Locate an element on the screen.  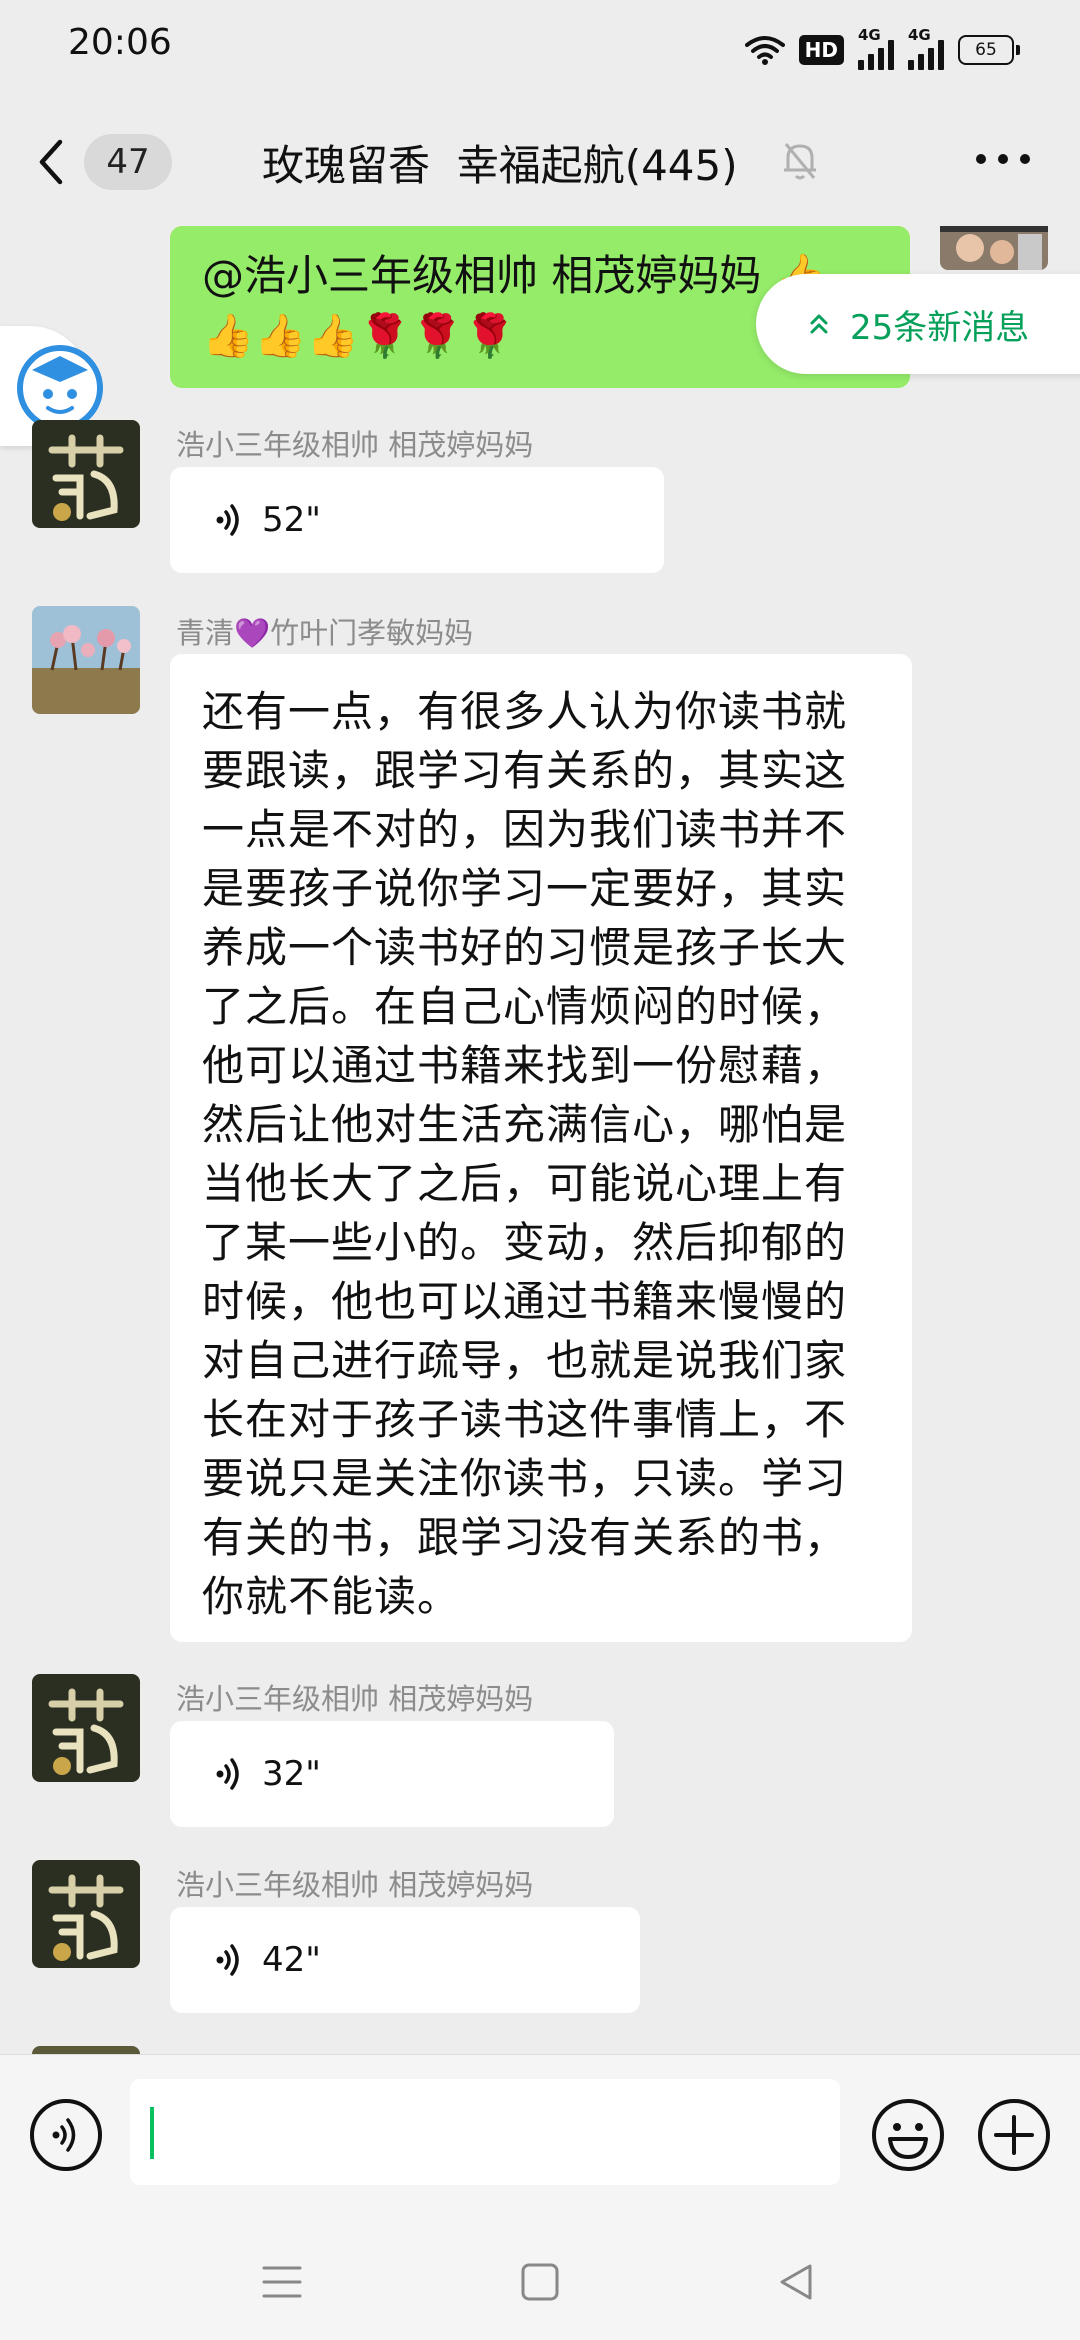
home-nav-icon is located at coordinates (540, 2282).